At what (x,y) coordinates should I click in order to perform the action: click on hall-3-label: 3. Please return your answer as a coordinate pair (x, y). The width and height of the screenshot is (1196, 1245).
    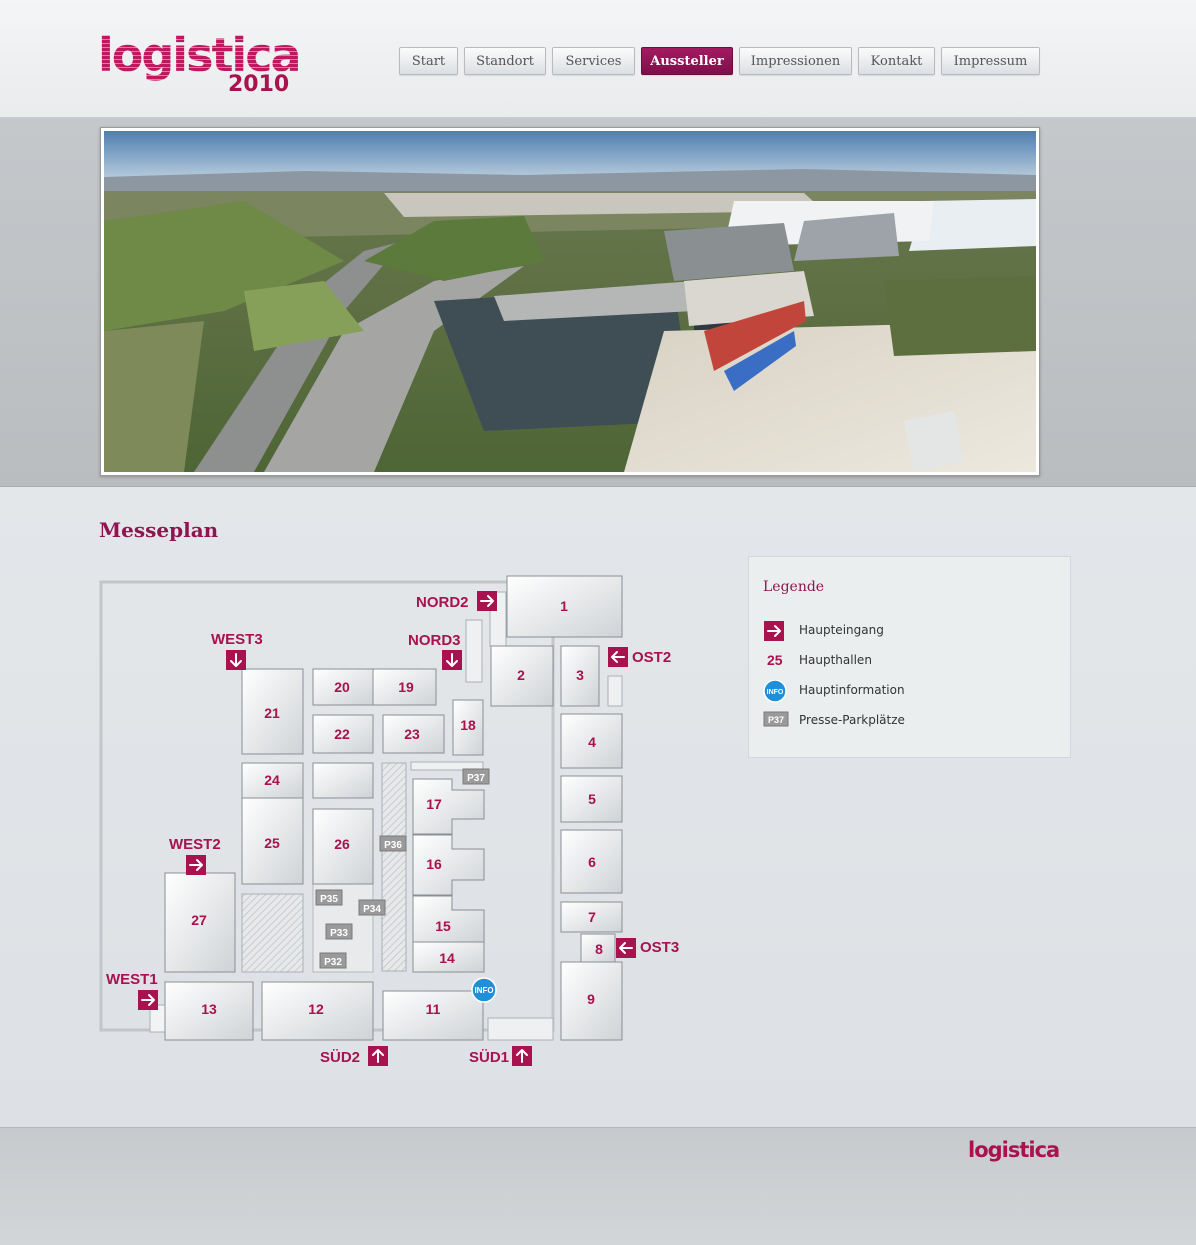
    Looking at the image, I should click on (580, 675).